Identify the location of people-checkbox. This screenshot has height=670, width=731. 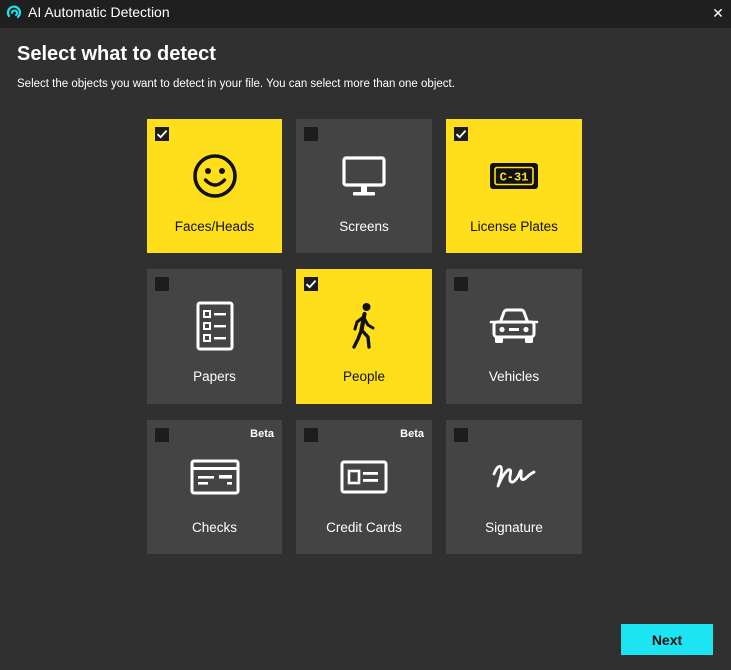
(311, 284).